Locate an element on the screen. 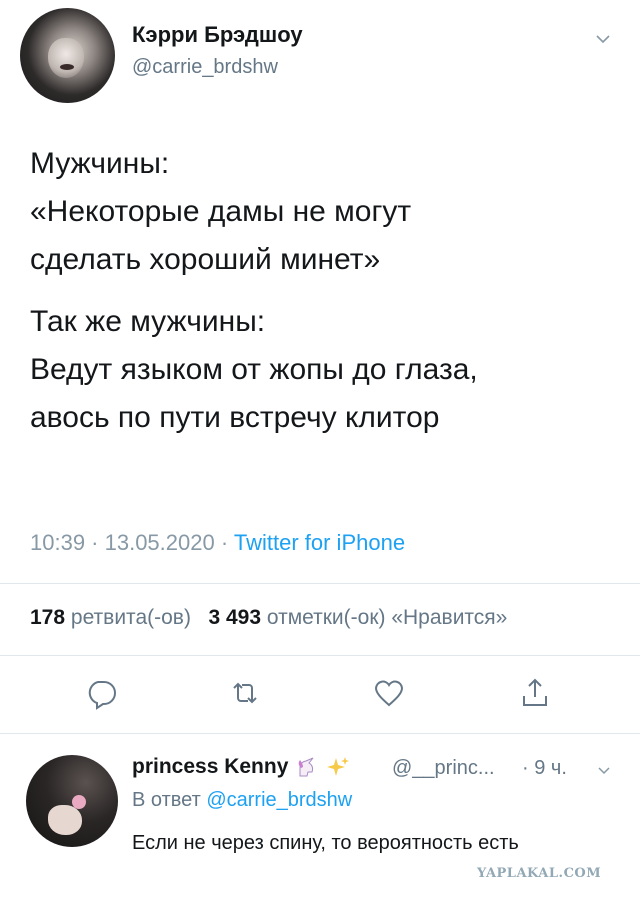  tweet-line: Так же мужчины: is located at coordinates (148, 321).